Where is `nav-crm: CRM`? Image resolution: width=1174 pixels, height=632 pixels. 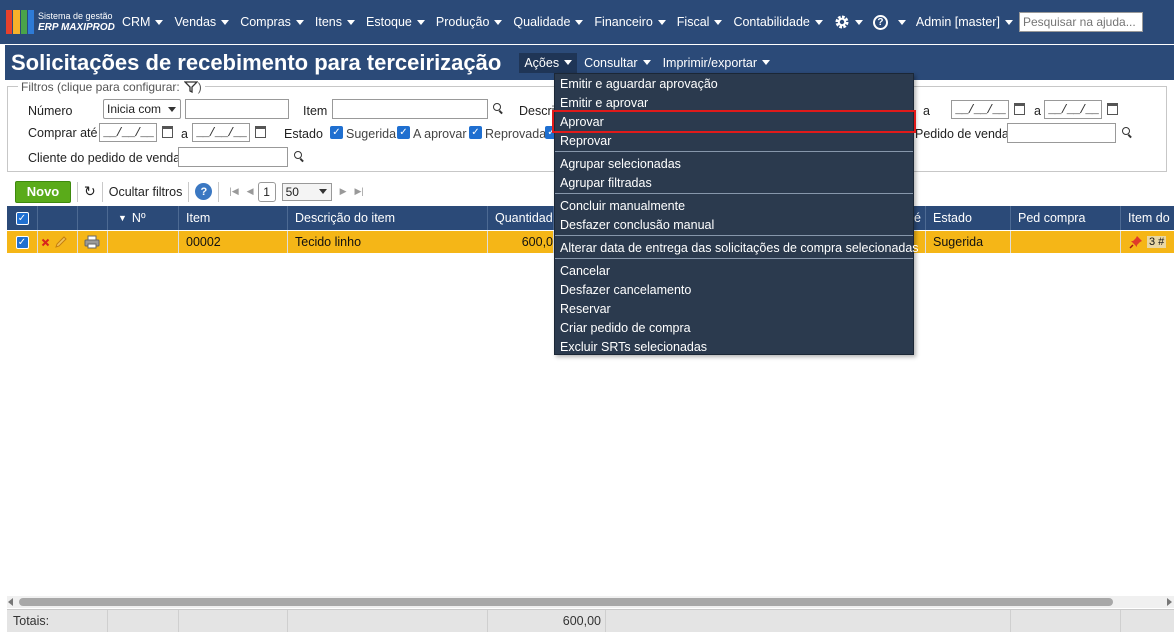
nav-crm: CRM is located at coordinates (143, 22).